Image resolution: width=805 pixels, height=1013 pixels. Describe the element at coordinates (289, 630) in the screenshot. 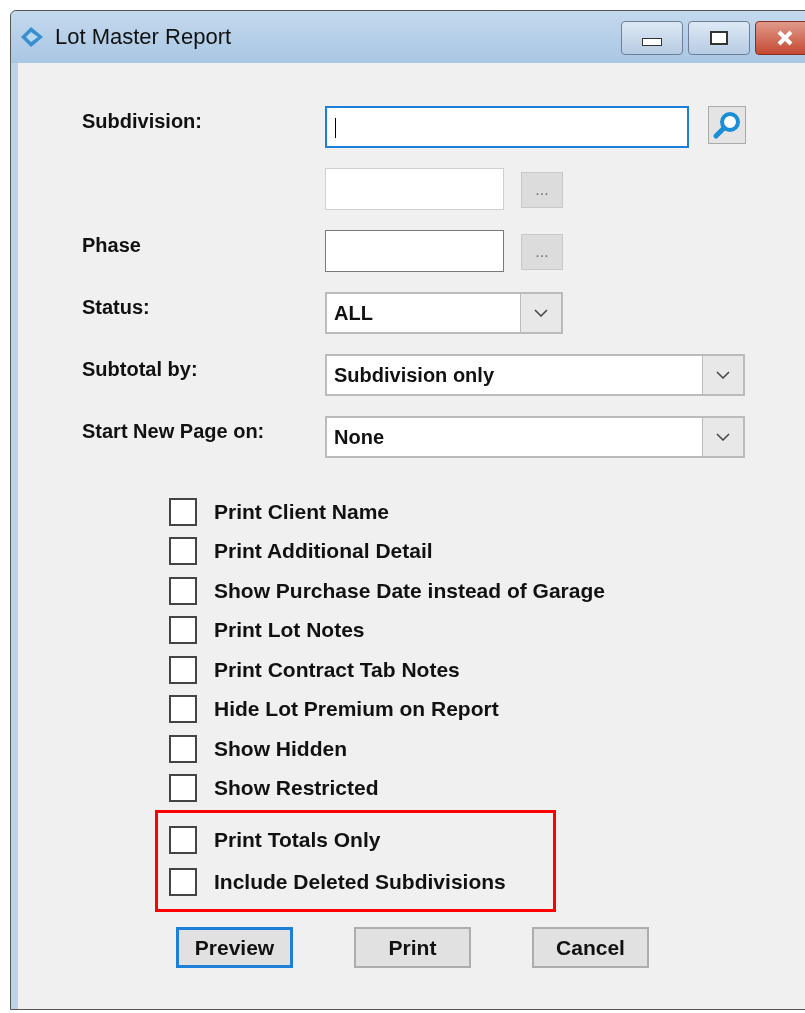

I see `checkbox-label: Print Lot Notes` at that location.